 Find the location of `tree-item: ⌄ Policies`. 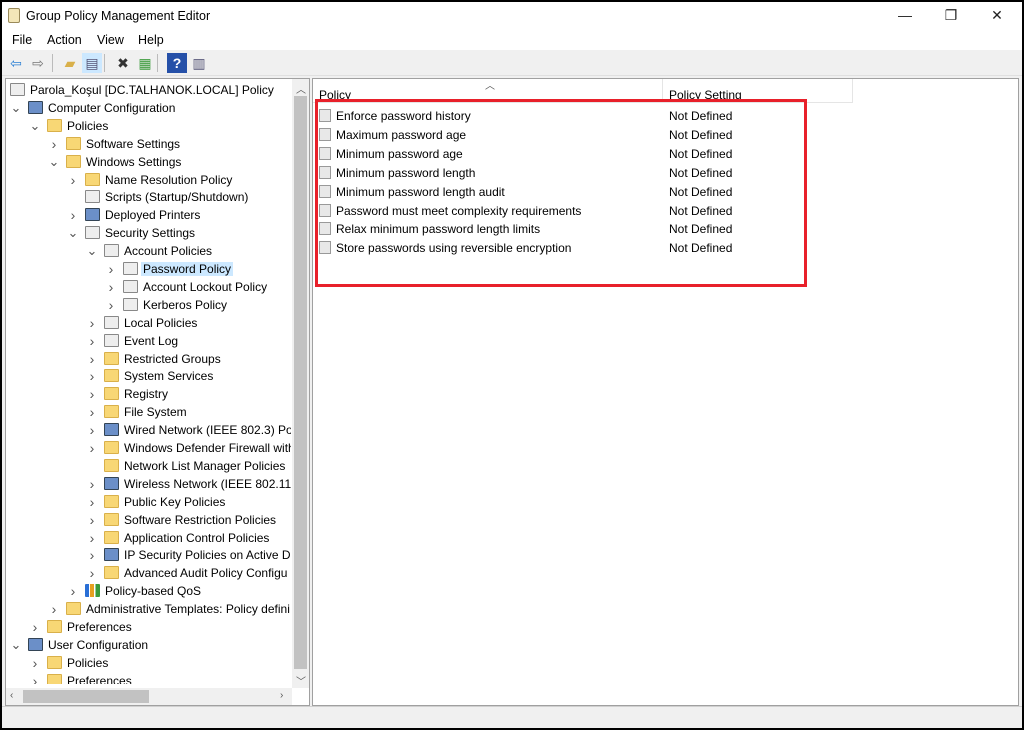

tree-item: ⌄ Policies is located at coordinates (148, 126).